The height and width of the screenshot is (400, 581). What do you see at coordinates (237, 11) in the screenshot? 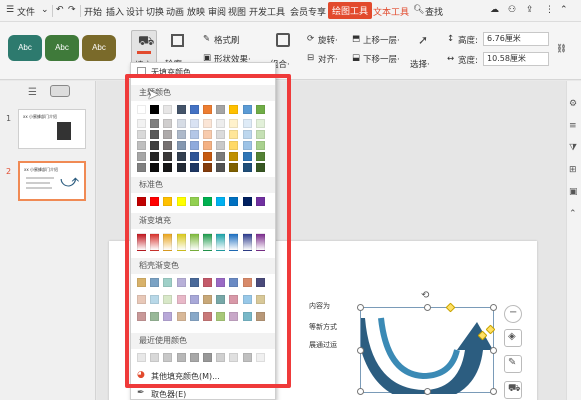
I see `tab-view: 视图` at bounding box center [237, 11].